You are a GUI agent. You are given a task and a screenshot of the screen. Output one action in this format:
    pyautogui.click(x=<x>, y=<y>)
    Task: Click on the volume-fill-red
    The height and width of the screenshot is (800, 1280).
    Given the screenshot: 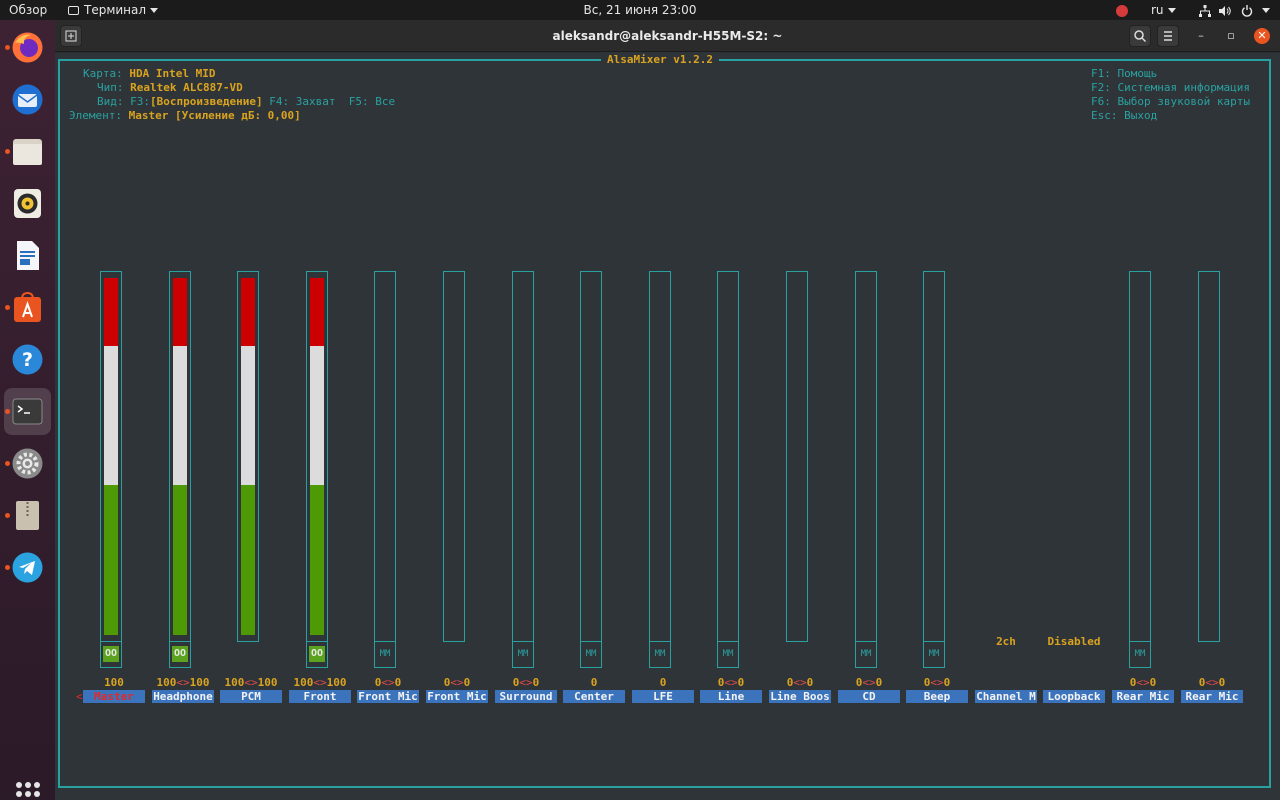 What is the action you would take?
    pyautogui.click(x=248, y=312)
    